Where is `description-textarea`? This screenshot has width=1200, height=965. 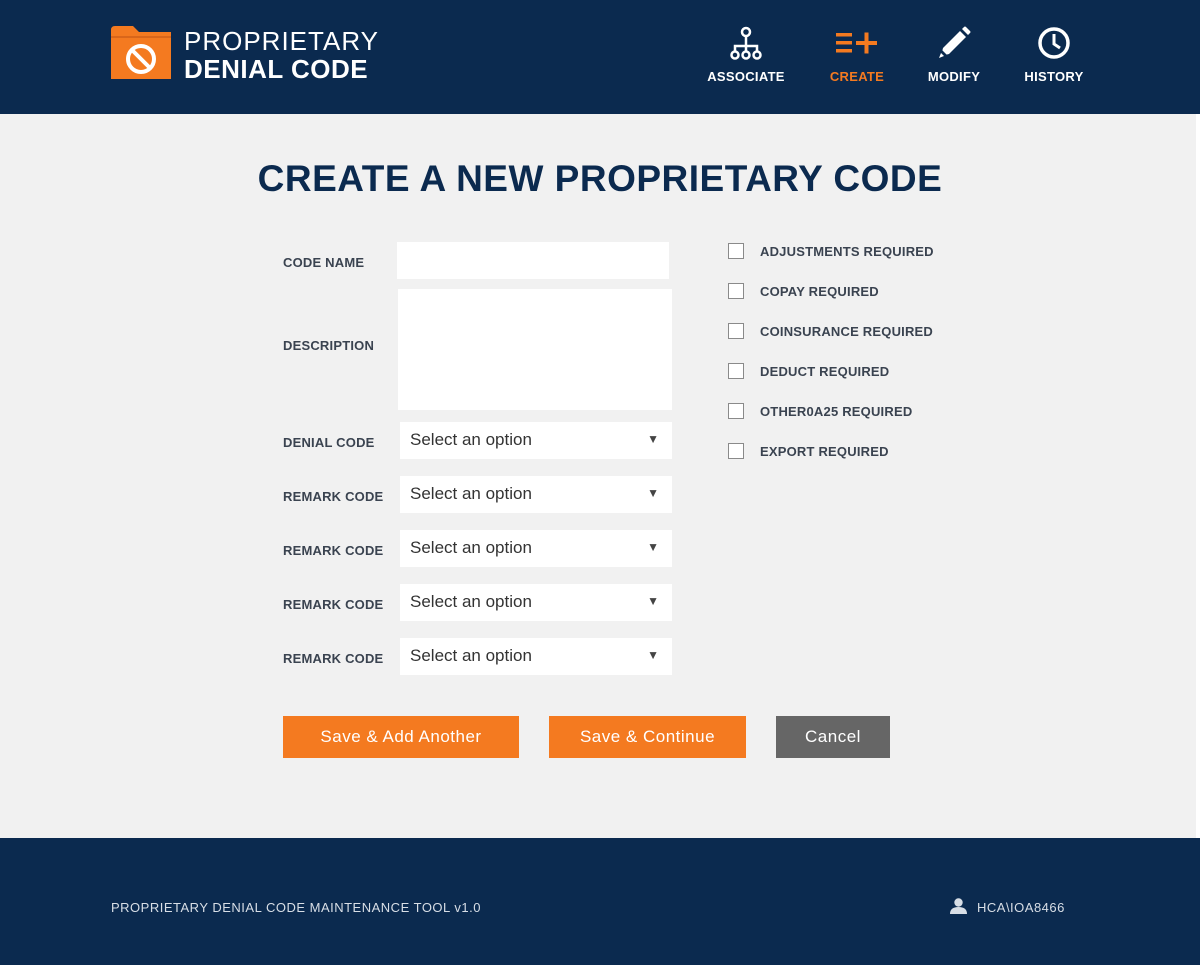 description-textarea is located at coordinates (535, 349).